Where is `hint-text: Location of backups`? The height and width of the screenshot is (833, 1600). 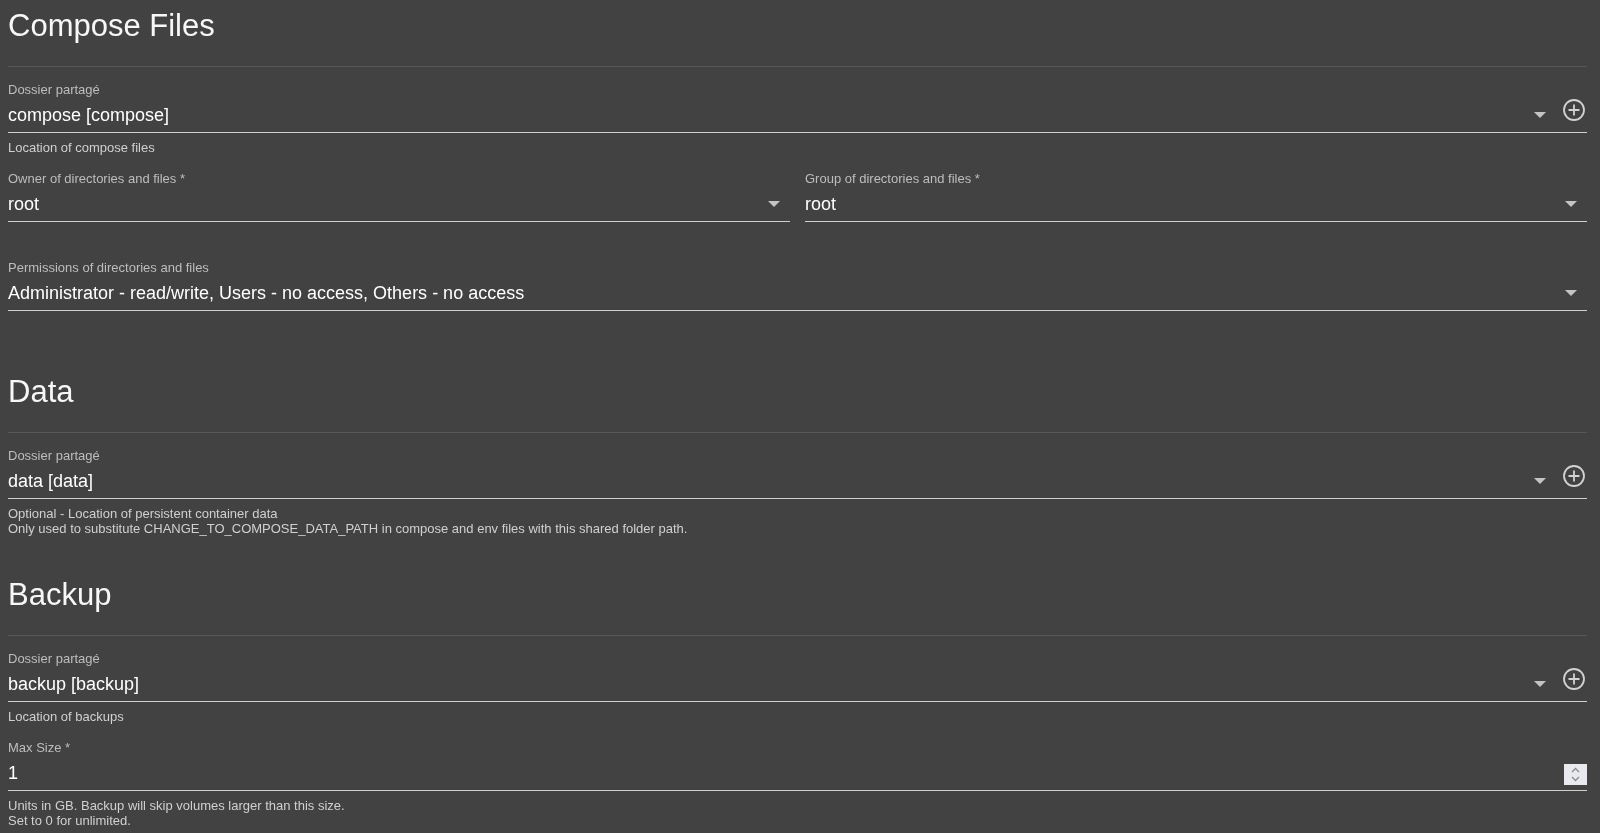 hint-text: Location of backups is located at coordinates (66, 716).